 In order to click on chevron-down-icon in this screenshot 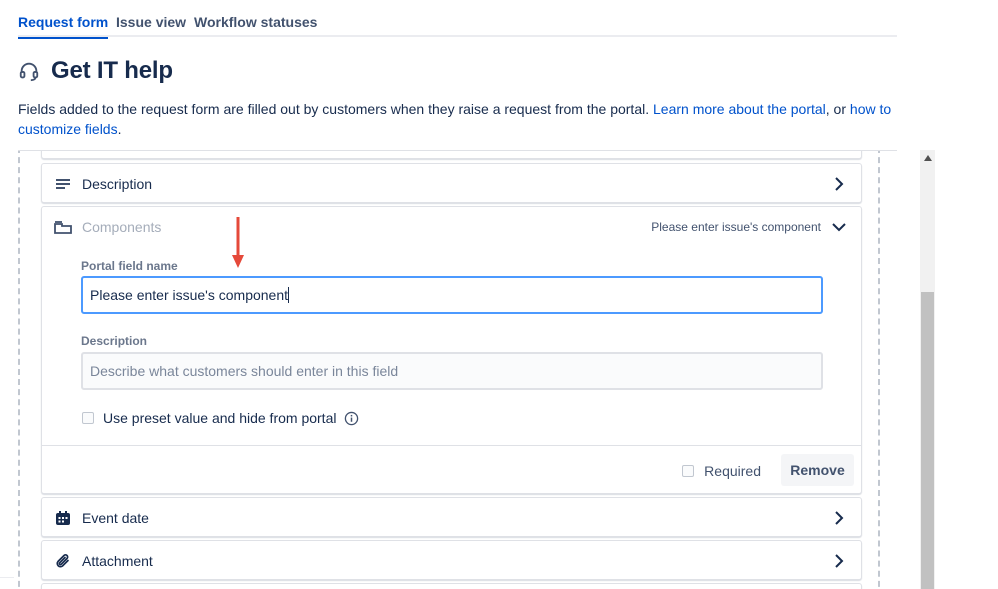, I will do `click(839, 227)`.